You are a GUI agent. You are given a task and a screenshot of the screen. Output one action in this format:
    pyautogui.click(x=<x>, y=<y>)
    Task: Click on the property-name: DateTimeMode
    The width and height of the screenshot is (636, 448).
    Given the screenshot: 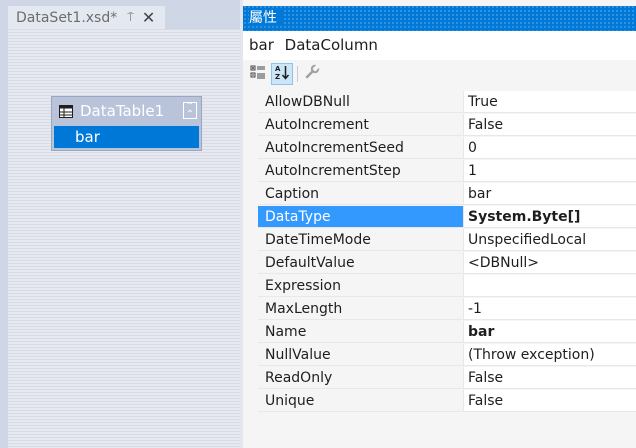 What is the action you would take?
    pyautogui.click(x=360, y=240)
    